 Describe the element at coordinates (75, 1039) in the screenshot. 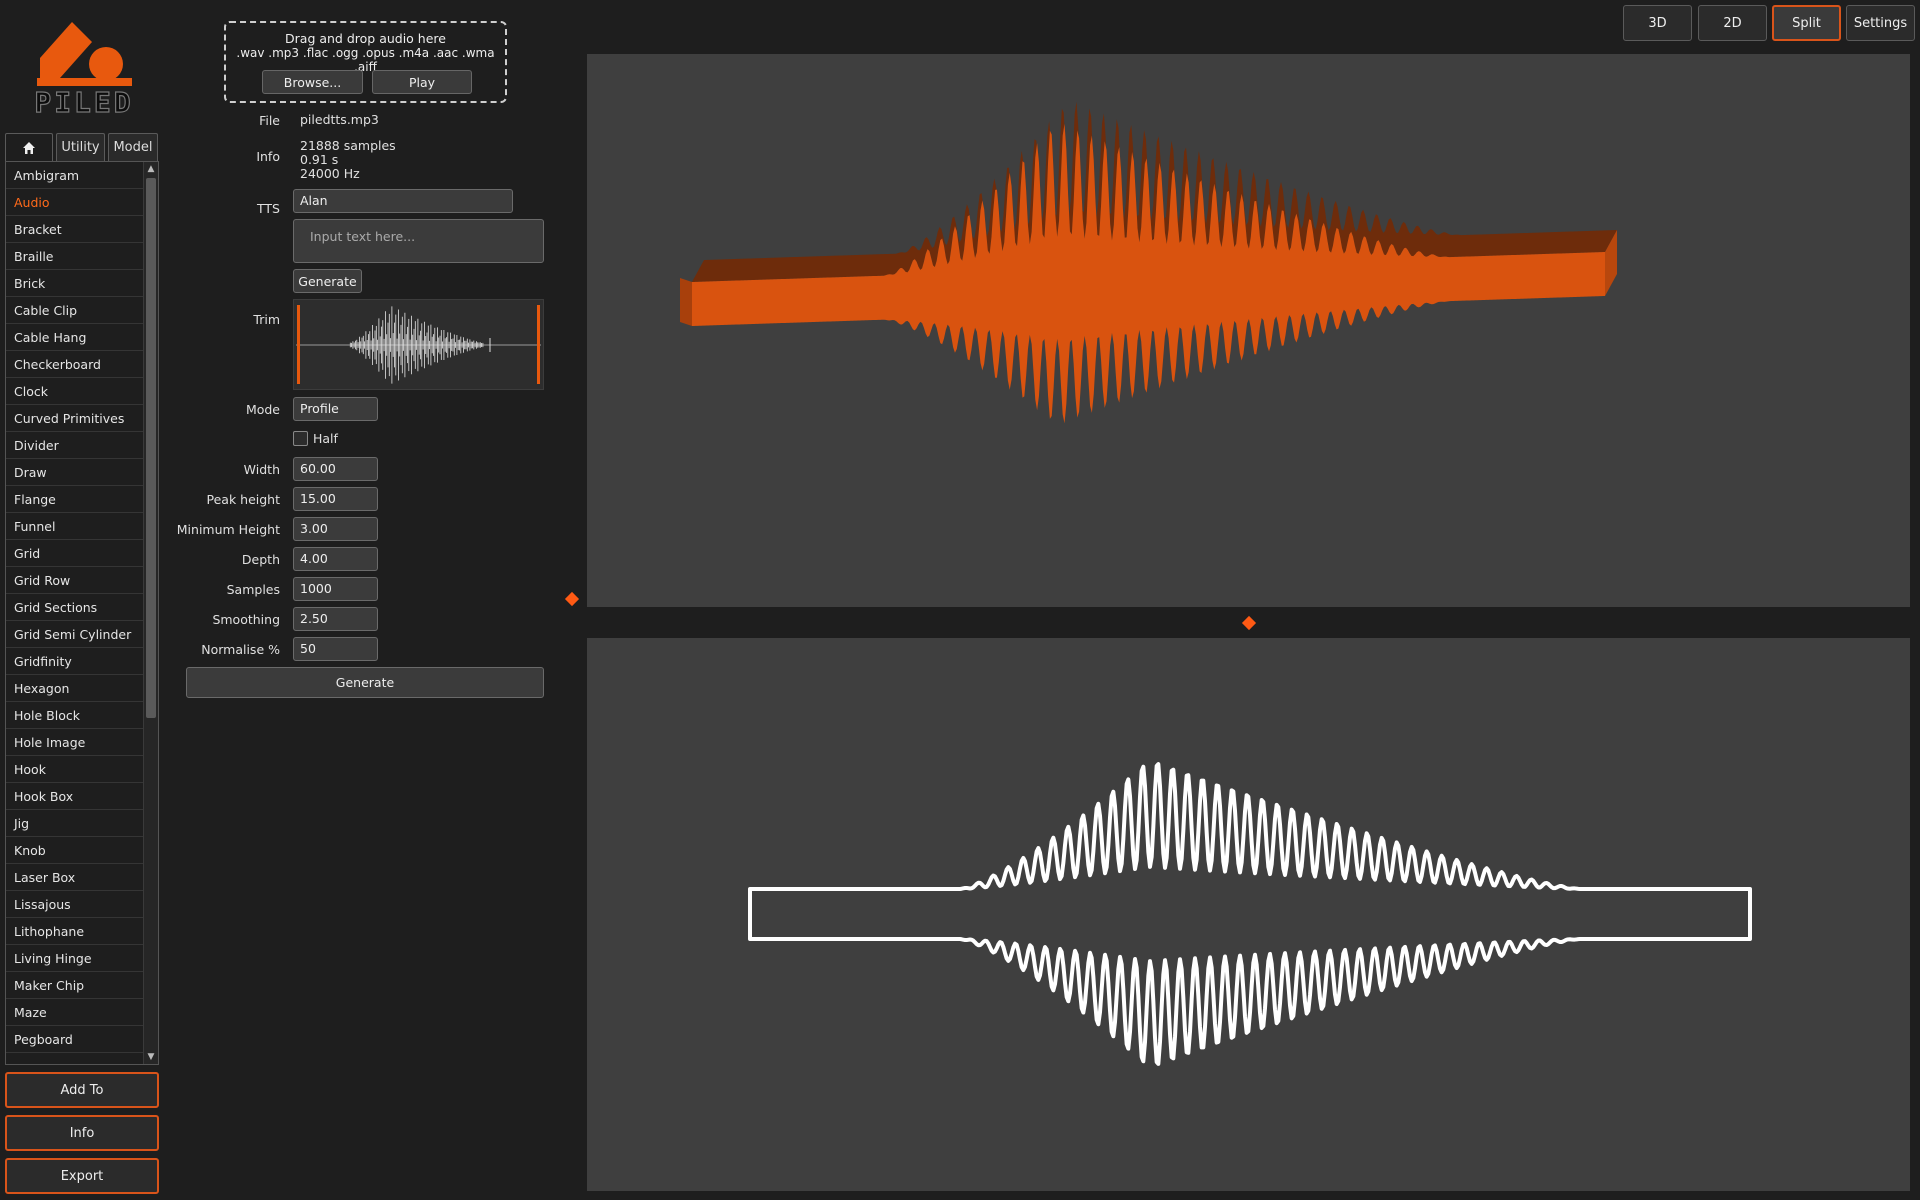

I see `list-item: Pegboard` at that location.